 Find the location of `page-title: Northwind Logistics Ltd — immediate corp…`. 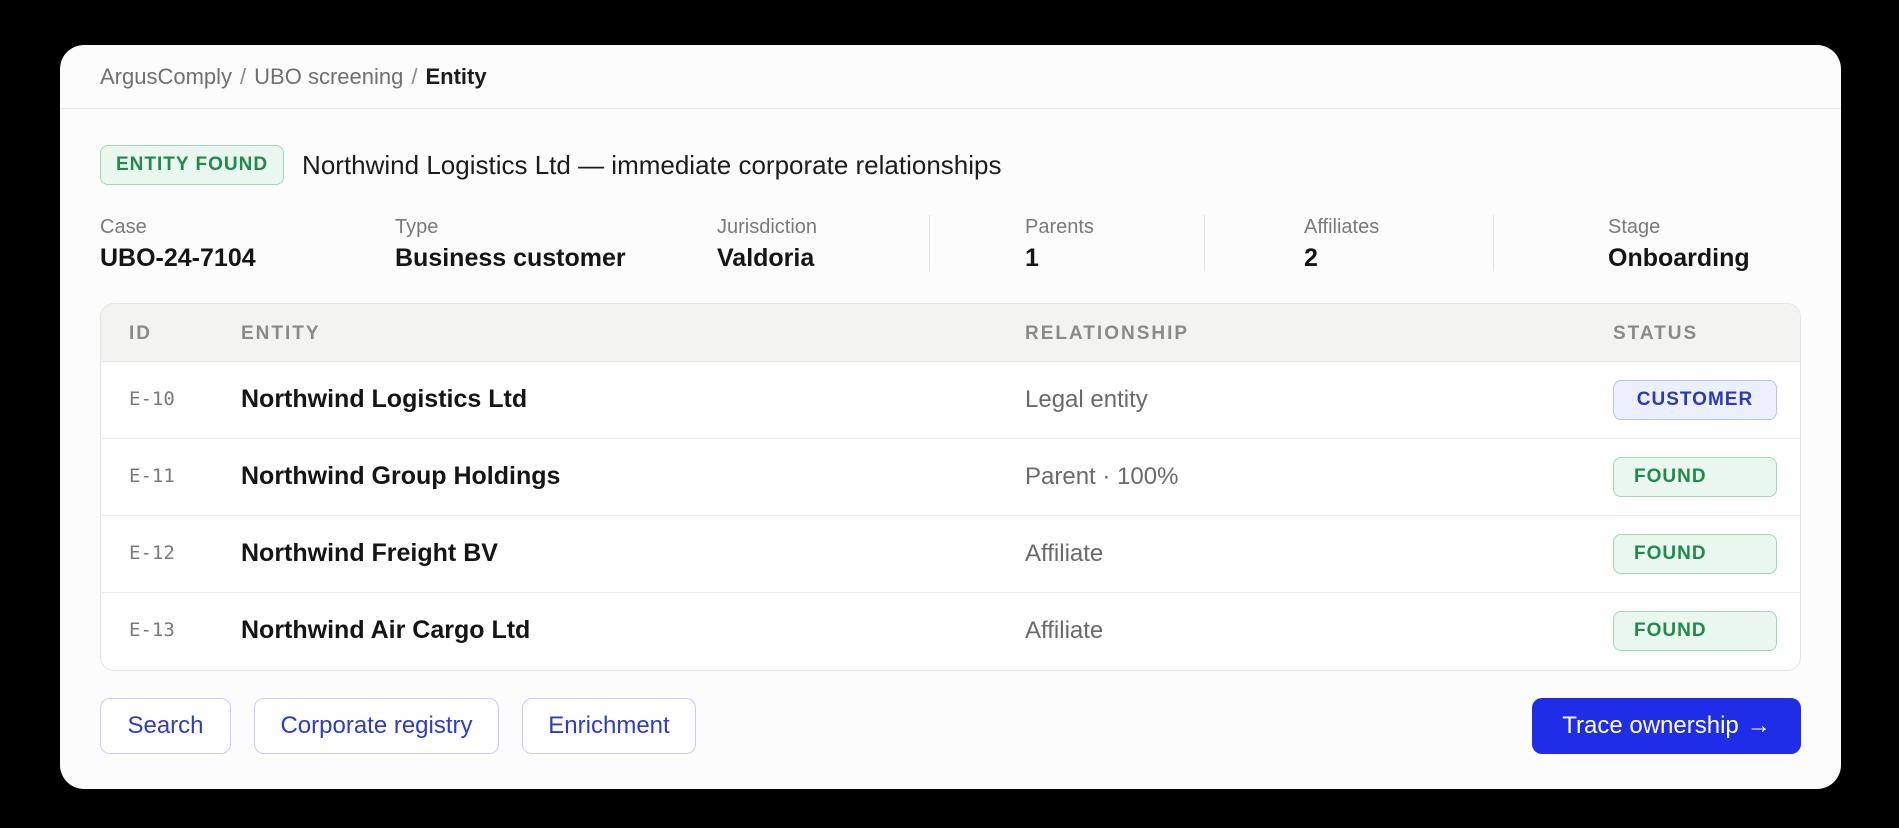

page-title: Northwind Logistics Ltd — immediate corp… is located at coordinates (652, 164).